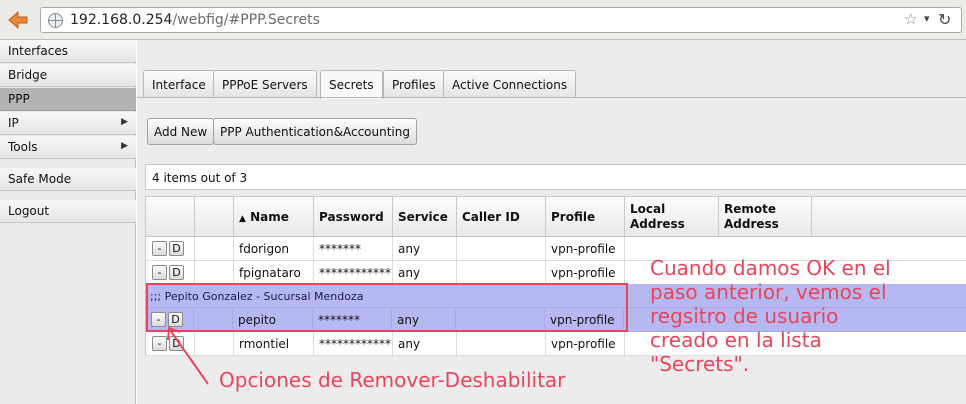 The height and width of the screenshot is (404, 966). What do you see at coordinates (551, 97) in the screenshot?
I see `tab-divider` at bounding box center [551, 97].